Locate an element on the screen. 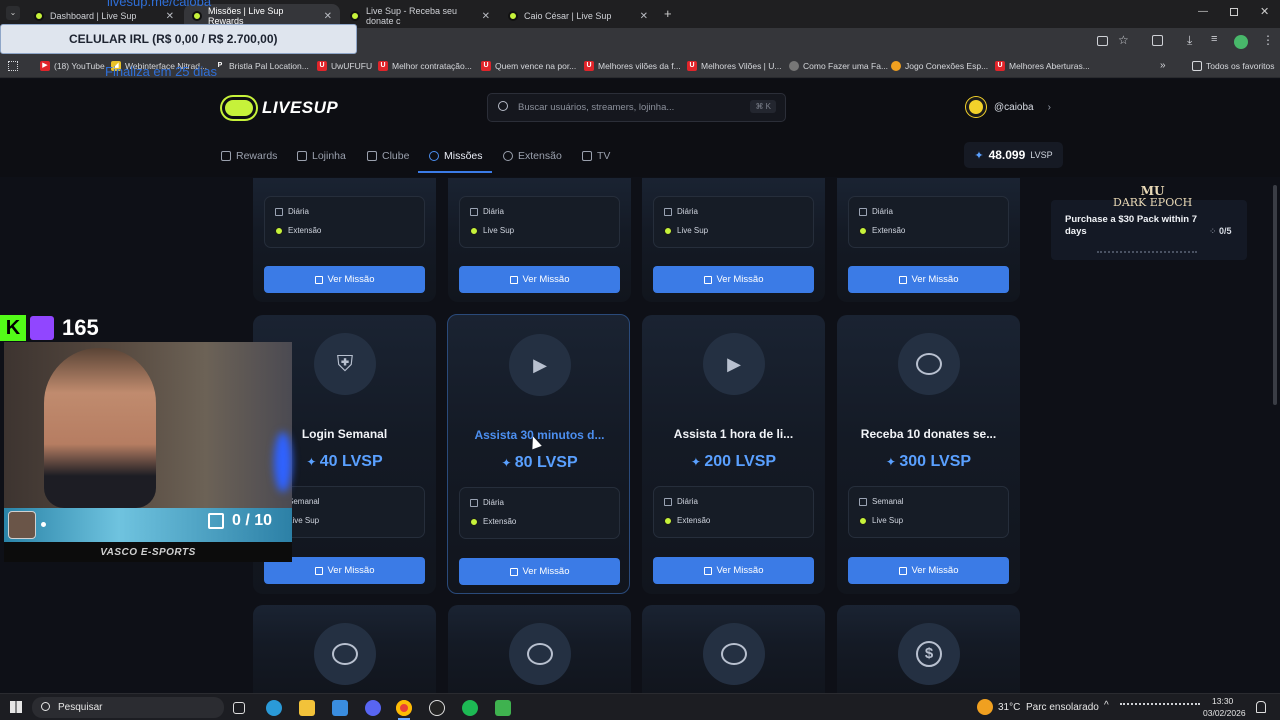 Image resolution: width=1280 pixels, height=720 pixels. task-view-icon is located at coordinates (239, 708).